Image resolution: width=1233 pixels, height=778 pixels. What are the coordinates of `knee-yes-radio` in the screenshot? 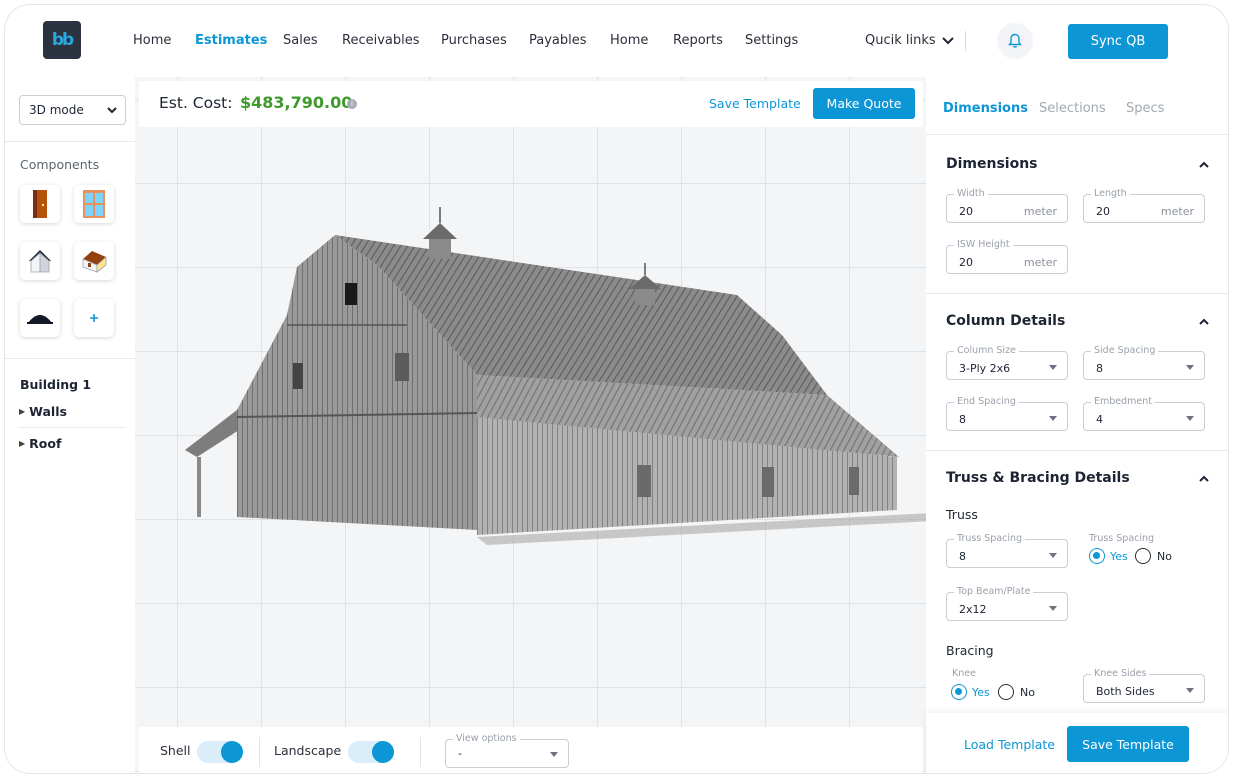 It's located at (959, 692).